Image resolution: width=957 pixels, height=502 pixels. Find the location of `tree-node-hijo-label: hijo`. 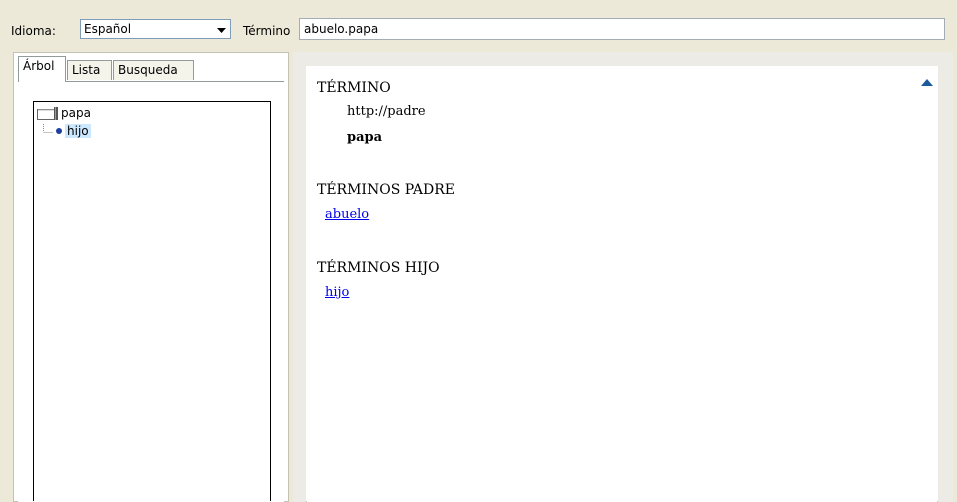

tree-node-hijo-label: hijo is located at coordinates (78, 131).